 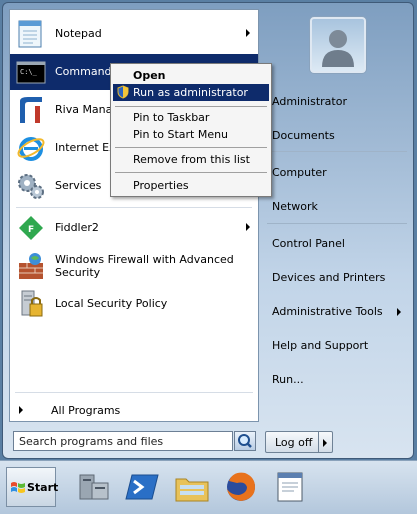 I want to click on riva-manager-icon, so click(x=31, y=110).